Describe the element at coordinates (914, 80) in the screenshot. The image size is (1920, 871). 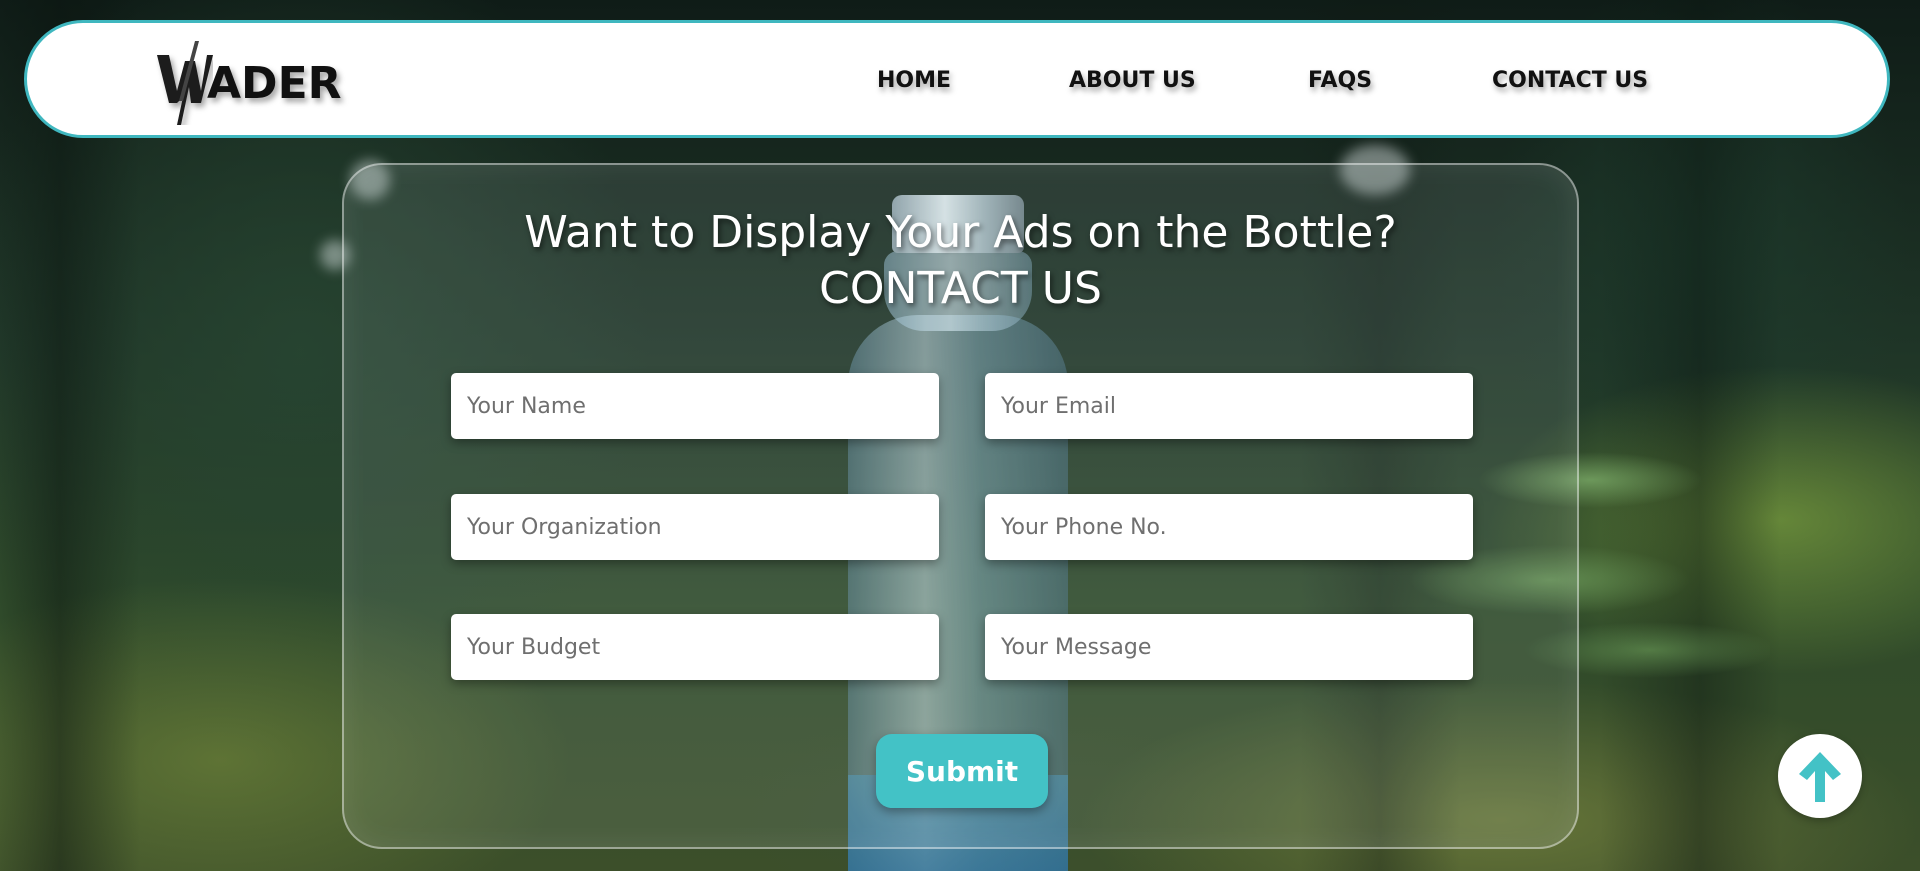
I see `nav-home-link: HOME` at that location.